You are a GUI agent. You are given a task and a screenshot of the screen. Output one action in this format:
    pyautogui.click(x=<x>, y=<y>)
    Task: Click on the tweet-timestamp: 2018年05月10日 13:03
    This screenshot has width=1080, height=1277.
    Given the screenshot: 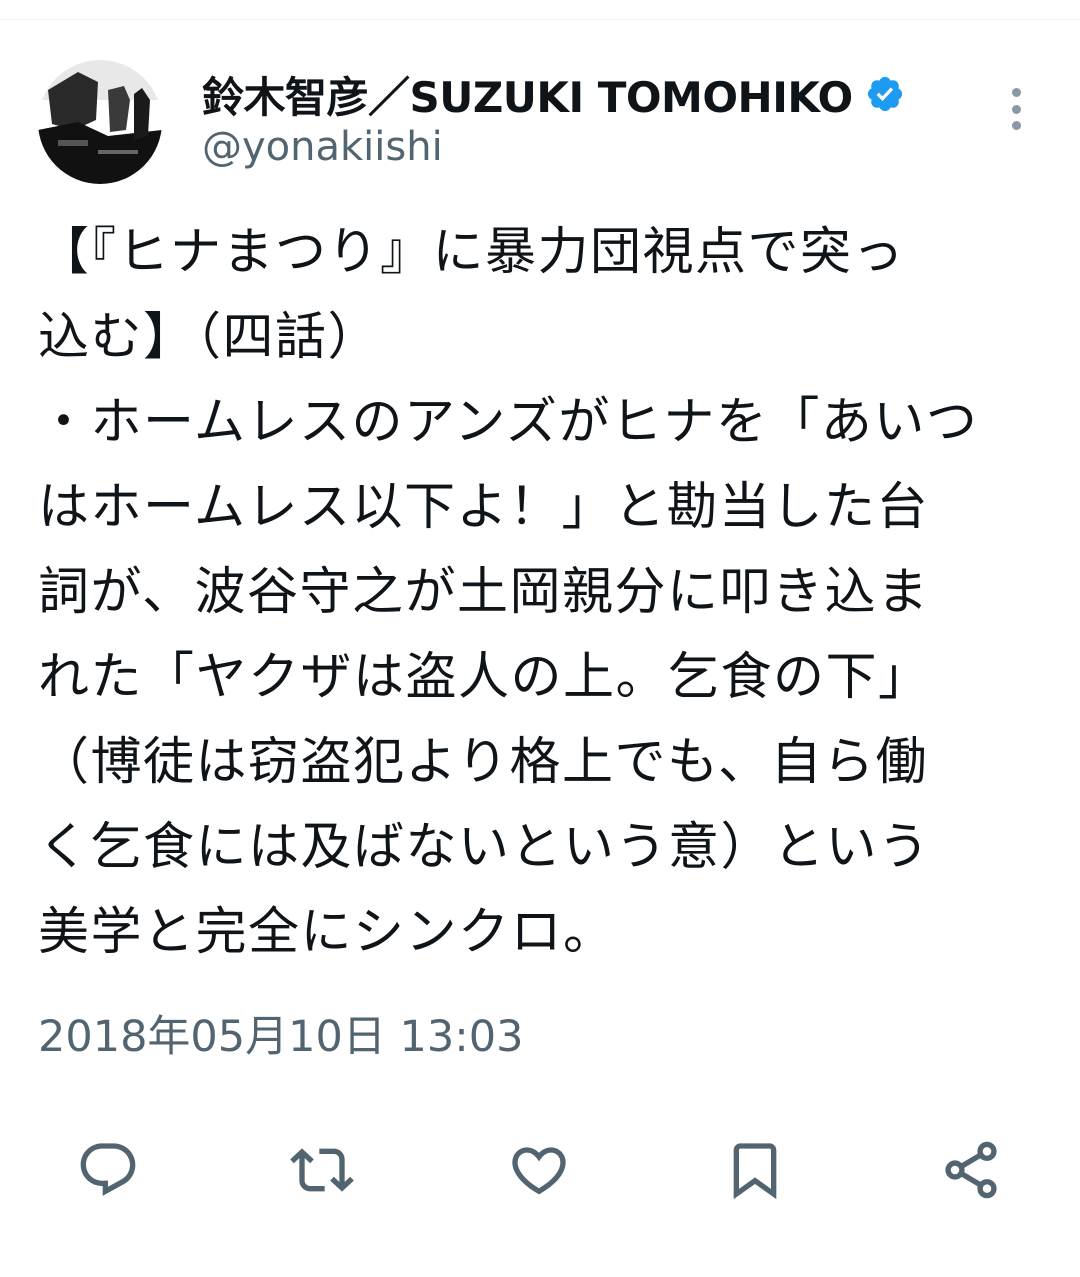 What is the action you would take?
    pyautogui.click(x=280, y=1033)
    